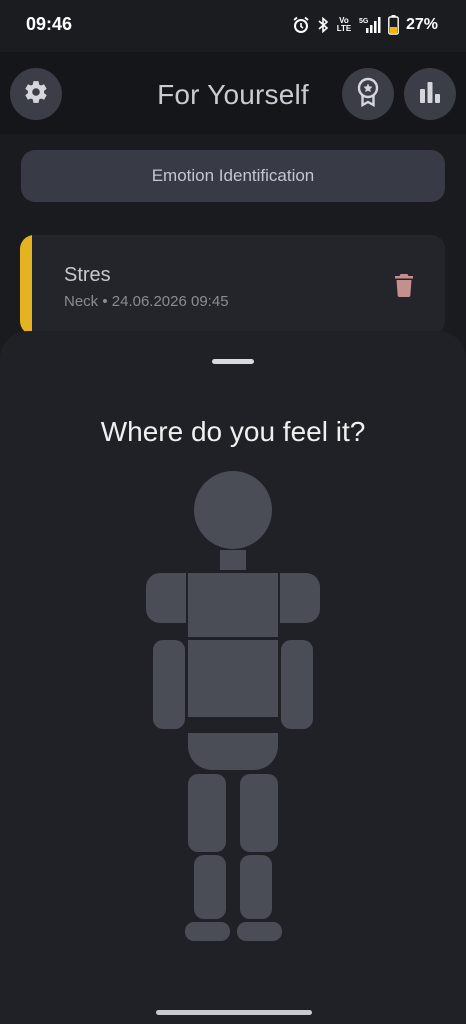  Describe the element at coordinates (166, 598) in the screenshot. I see `body-part-left-shoulder` at that location.